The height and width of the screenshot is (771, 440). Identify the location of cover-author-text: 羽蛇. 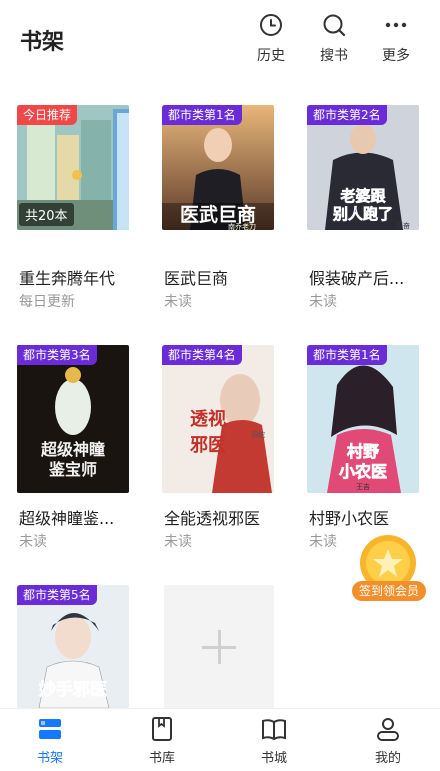
(258, 434).